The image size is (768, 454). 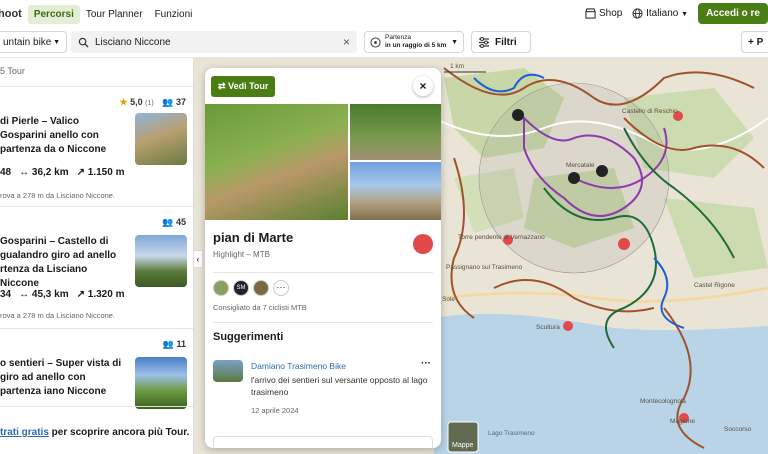 I want to click on shop-link: Shop, so click(x=603, y=13).